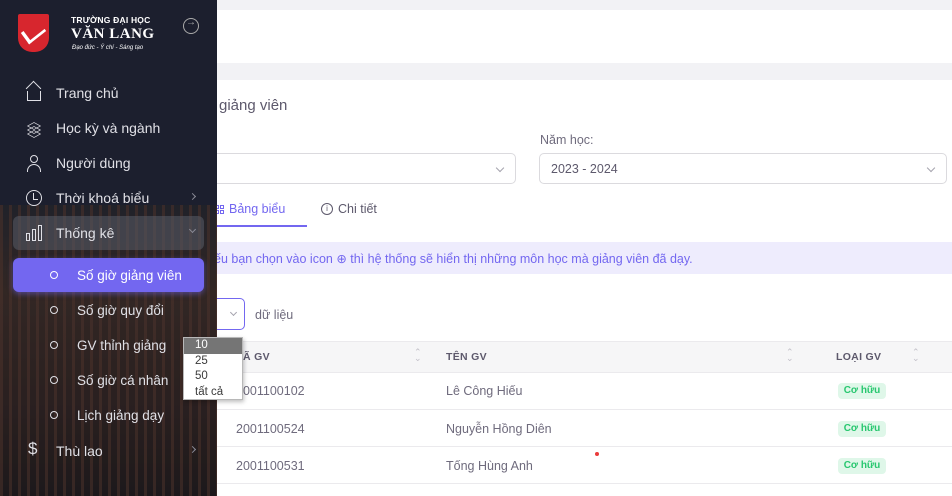  What do you see at coordinates (34, 163) in the screenshot?
I see `user-icon` at bounding box center [34, 163].